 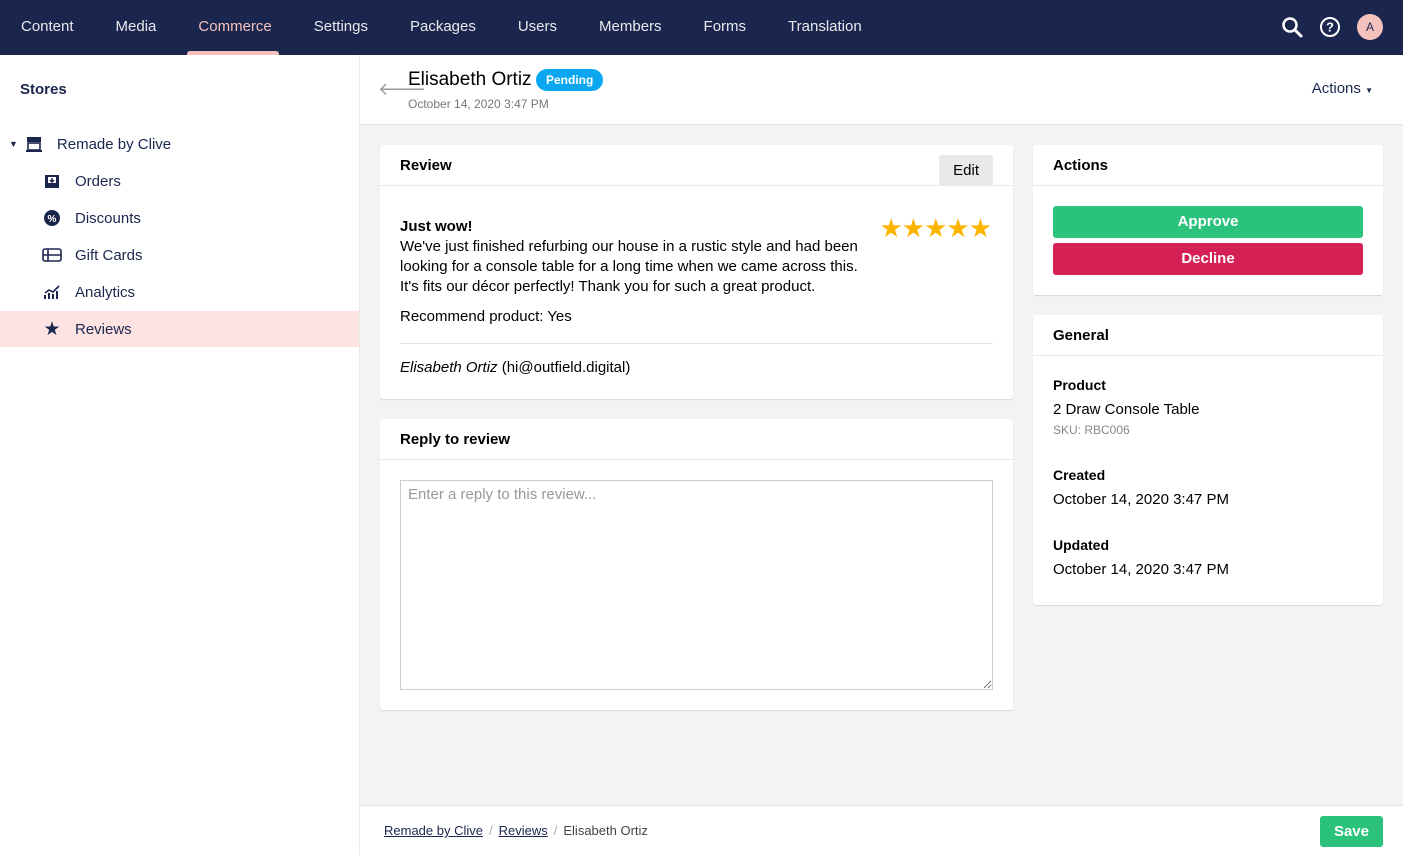 I want to click on actions-dropdown: Actions ▼, so click(x=1342, y=88).